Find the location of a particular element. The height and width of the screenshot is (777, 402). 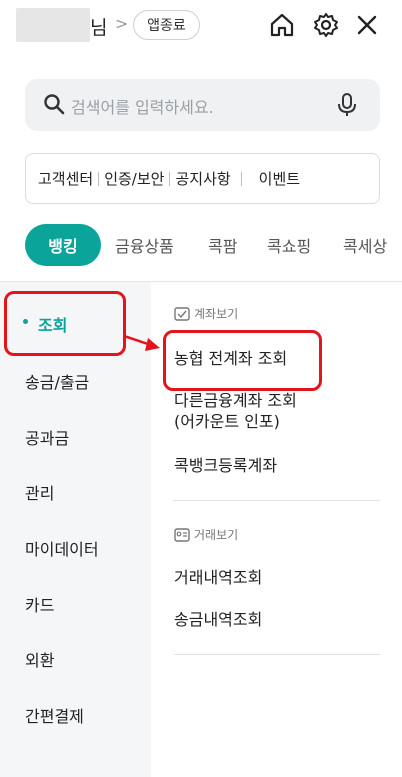

gear-icon is located at coordinates (326, 25).